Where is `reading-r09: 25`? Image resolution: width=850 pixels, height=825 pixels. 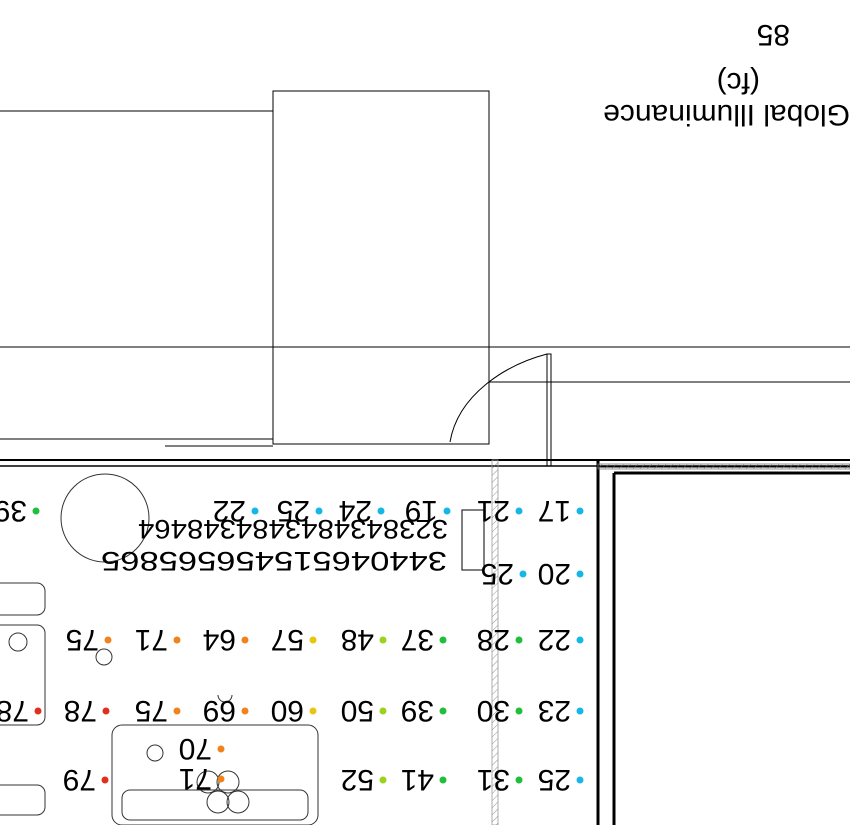 reading-r09: 25 is located at coordinates (504, 573).